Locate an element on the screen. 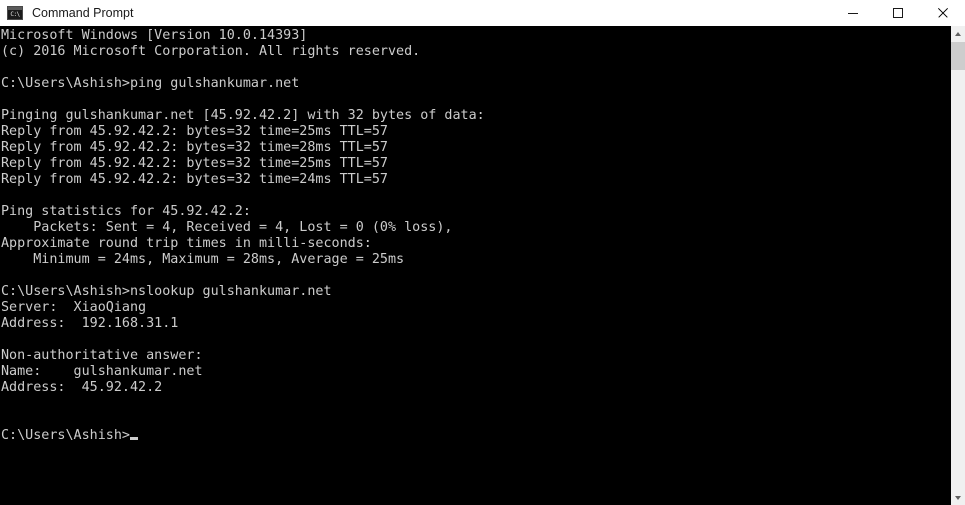 The width and height of the screenshot is (965, 505). scroll-up-button is located at coordinates (958, 33).